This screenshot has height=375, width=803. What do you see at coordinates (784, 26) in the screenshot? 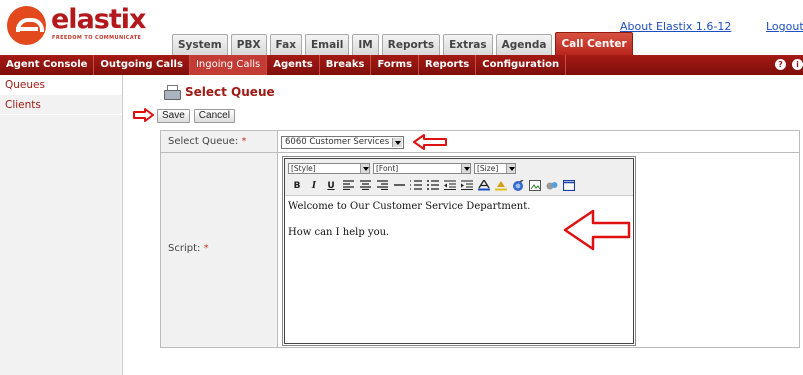
I see `logout-link: Logout` at bounding box center [784, 26].